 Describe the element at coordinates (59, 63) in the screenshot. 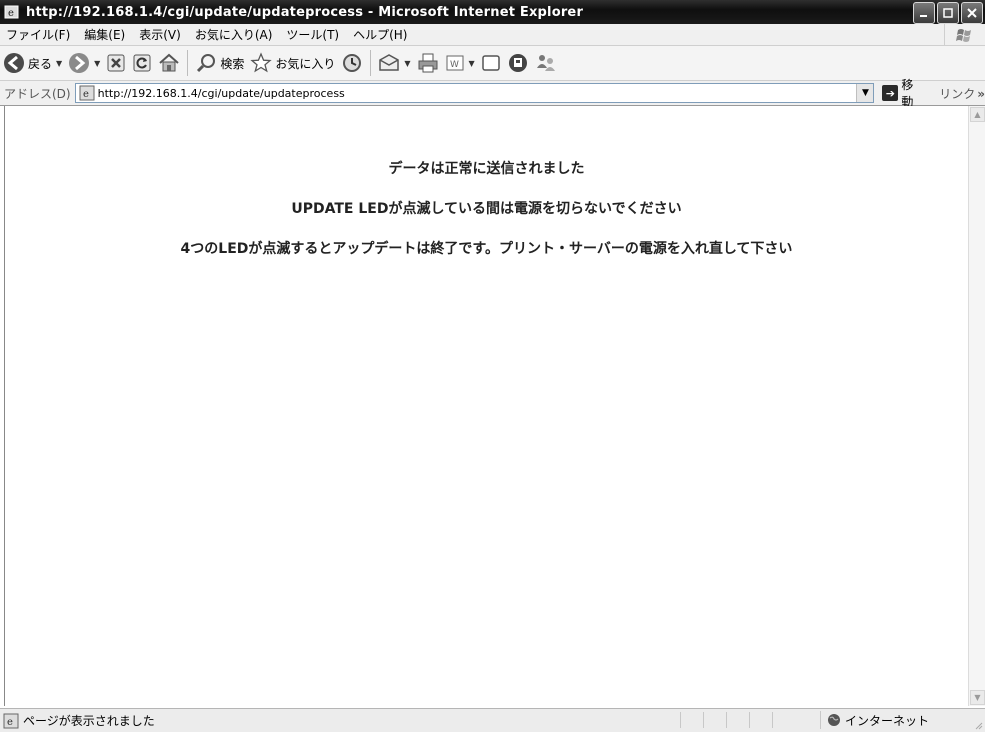

I see `back-dropdown-icon: ▼` at that location.